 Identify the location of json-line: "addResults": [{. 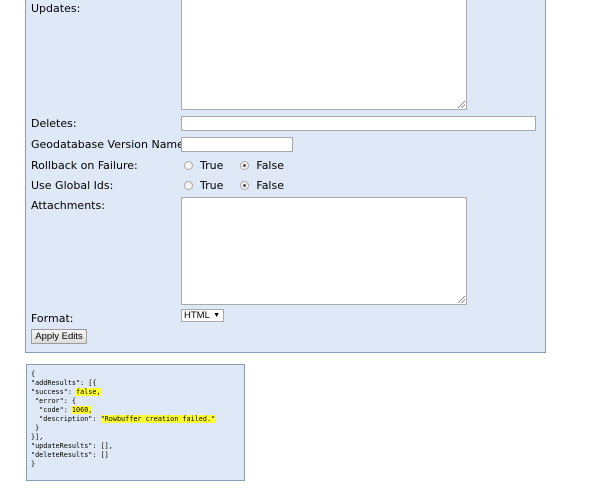
(64, 383).